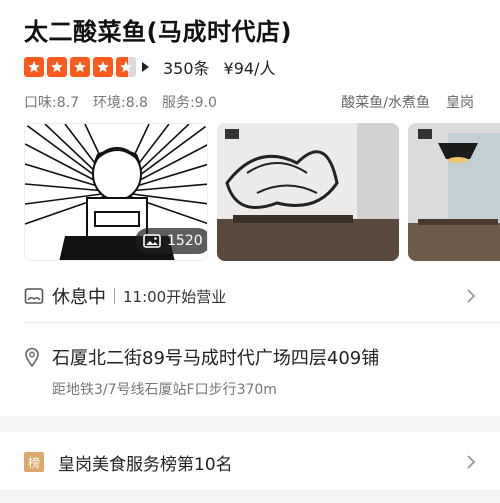 Image resolution: width=500 pixels, height=503 pixels. I want to click on play-triangle-icon, so click(145, 67).